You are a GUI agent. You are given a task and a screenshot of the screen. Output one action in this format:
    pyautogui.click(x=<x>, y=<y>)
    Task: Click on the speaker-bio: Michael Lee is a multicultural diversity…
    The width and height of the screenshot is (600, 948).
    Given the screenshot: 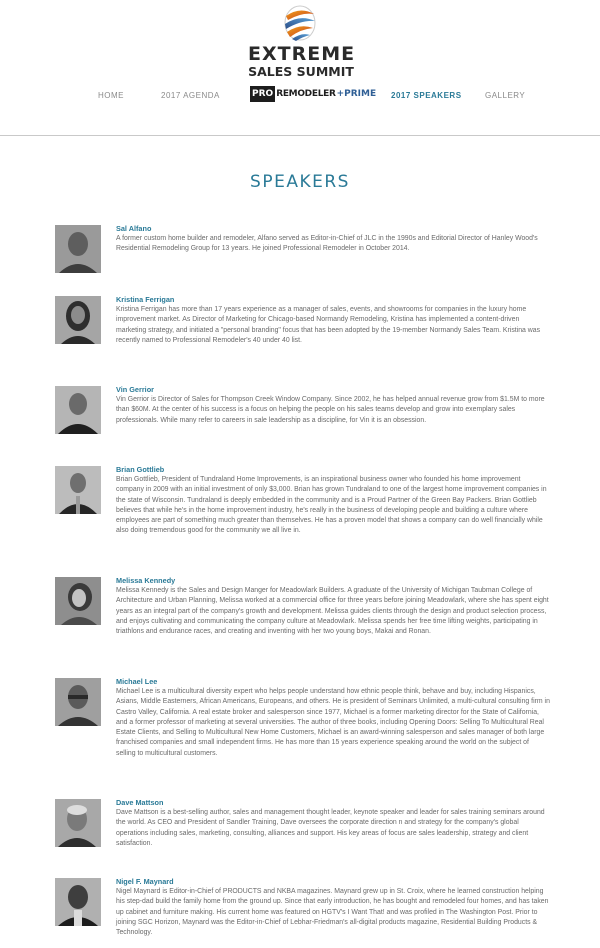 What is the action you would take?
    pyautogui.click(x=333, y=722)
    